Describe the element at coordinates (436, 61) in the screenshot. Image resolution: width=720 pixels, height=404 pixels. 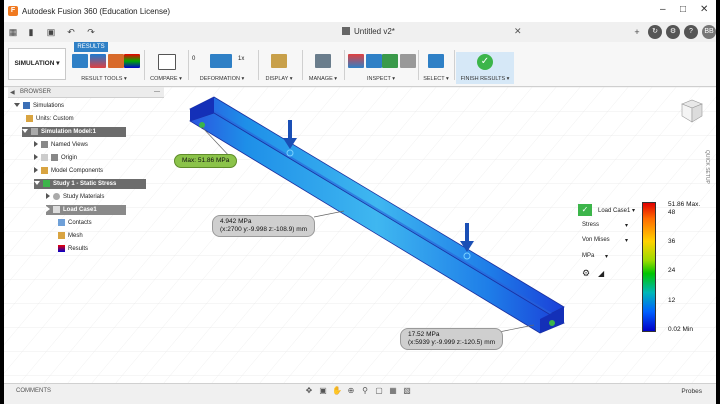
I see `select-arrow-icon` at that location.